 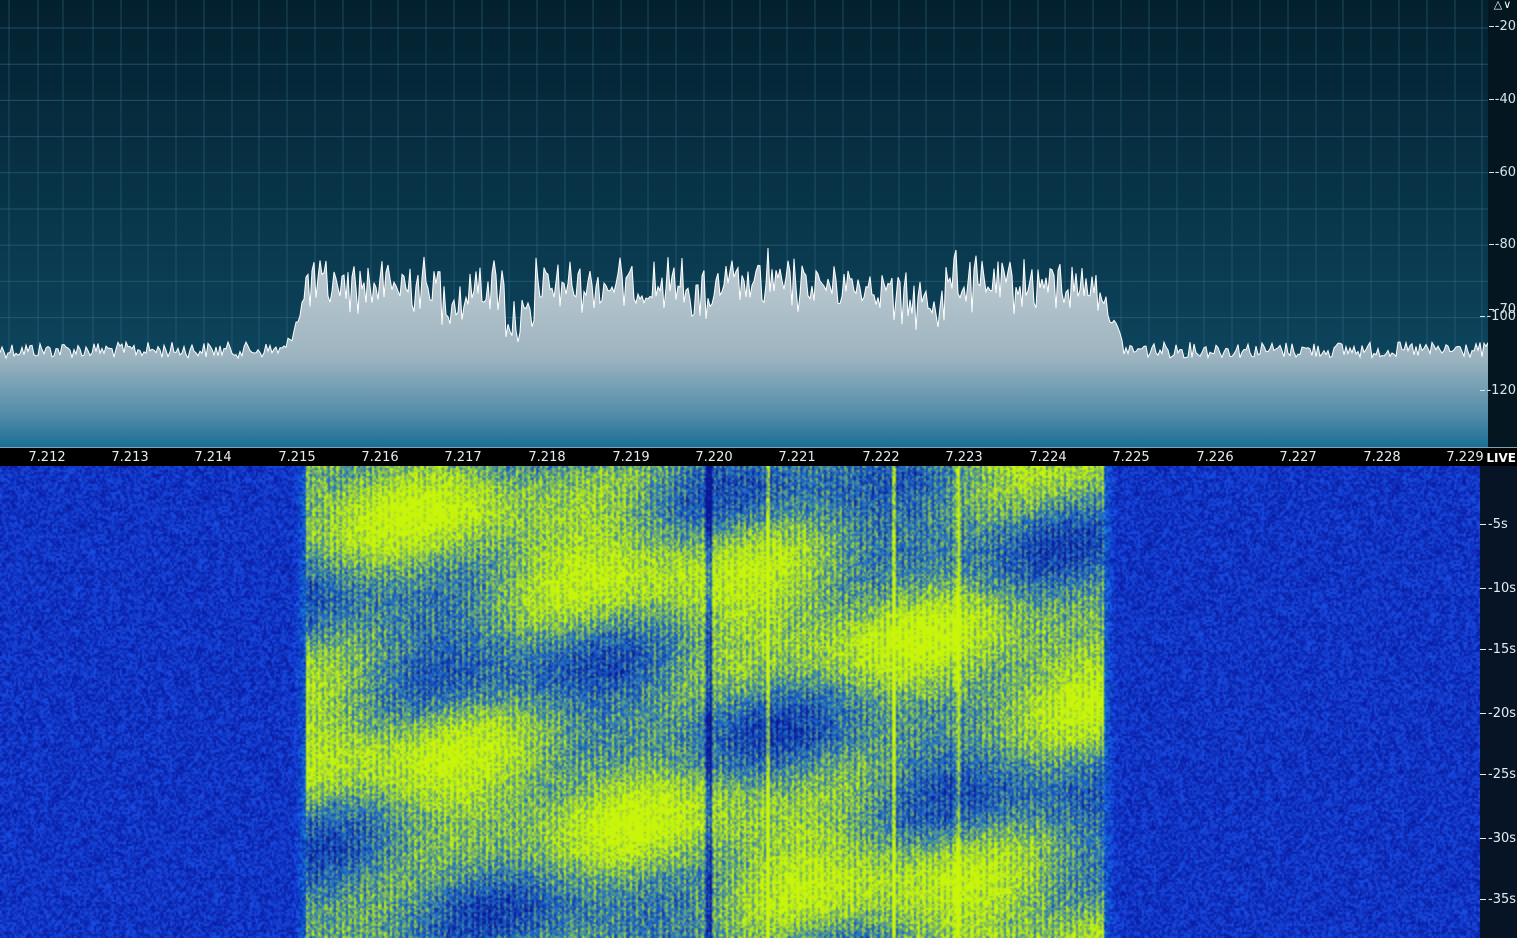 I want to click on freq-label: 7.217, so click(x=463, y=457).